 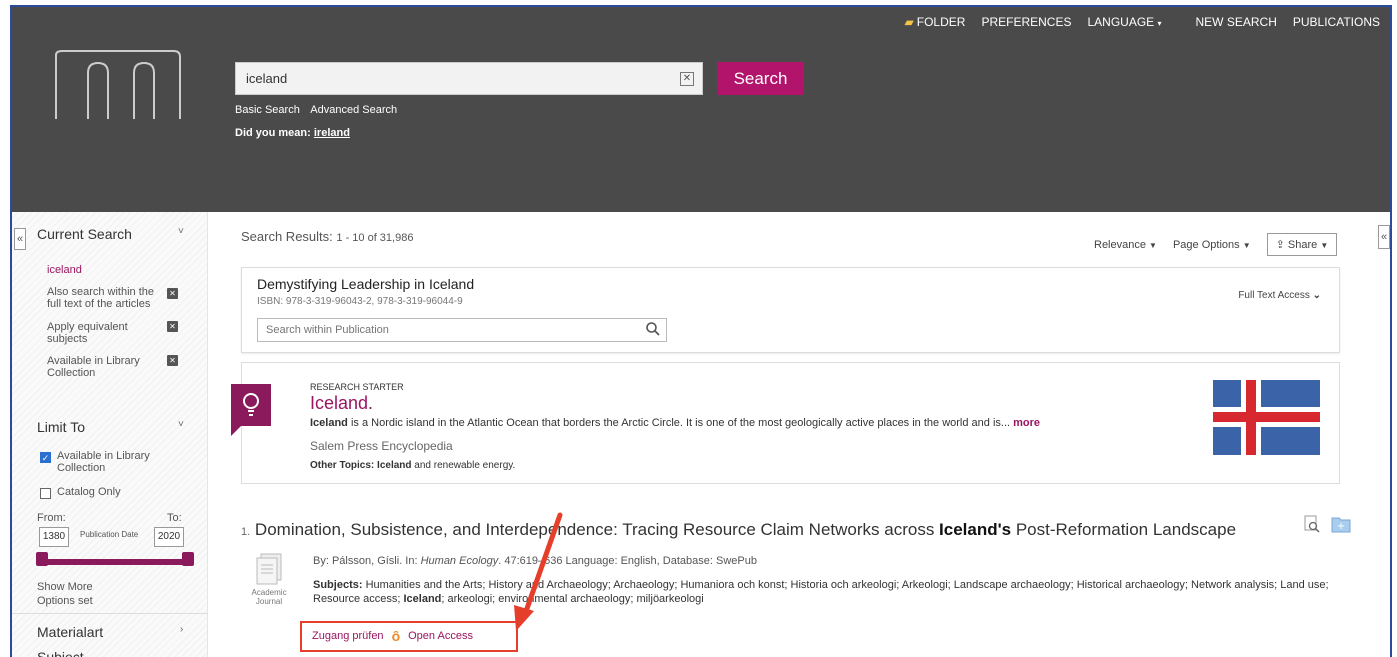 I want to click on facet-library-collection: Available in Library Collection, so click(x=93, y=367).